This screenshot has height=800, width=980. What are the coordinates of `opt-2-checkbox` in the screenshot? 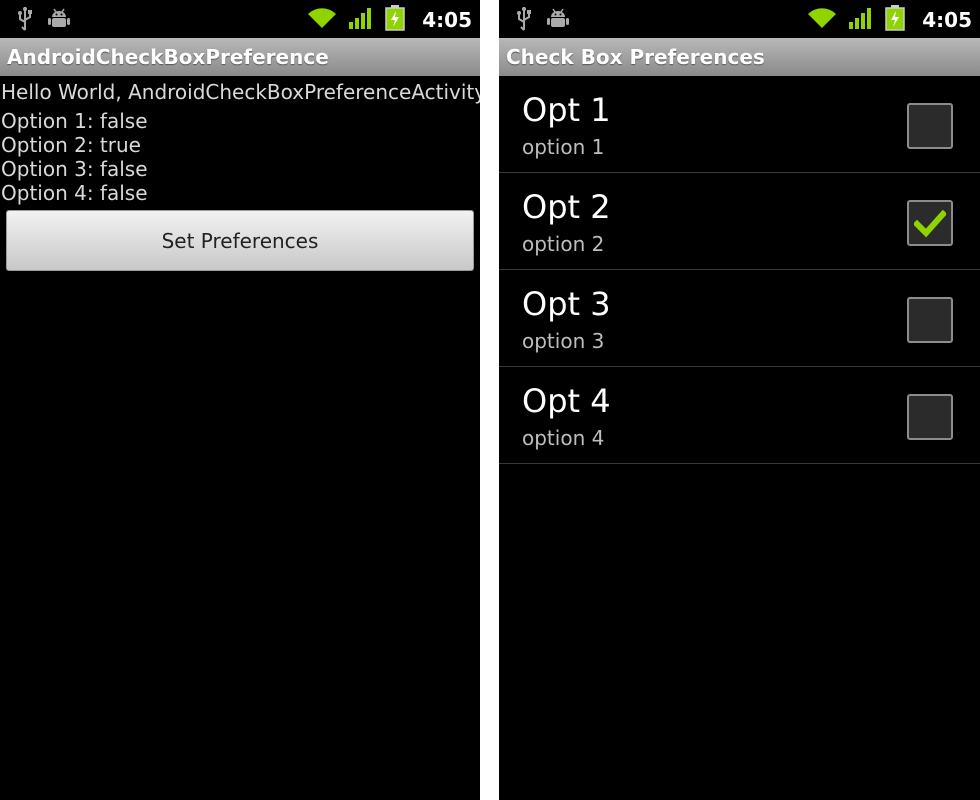 It's located at (930, 223).